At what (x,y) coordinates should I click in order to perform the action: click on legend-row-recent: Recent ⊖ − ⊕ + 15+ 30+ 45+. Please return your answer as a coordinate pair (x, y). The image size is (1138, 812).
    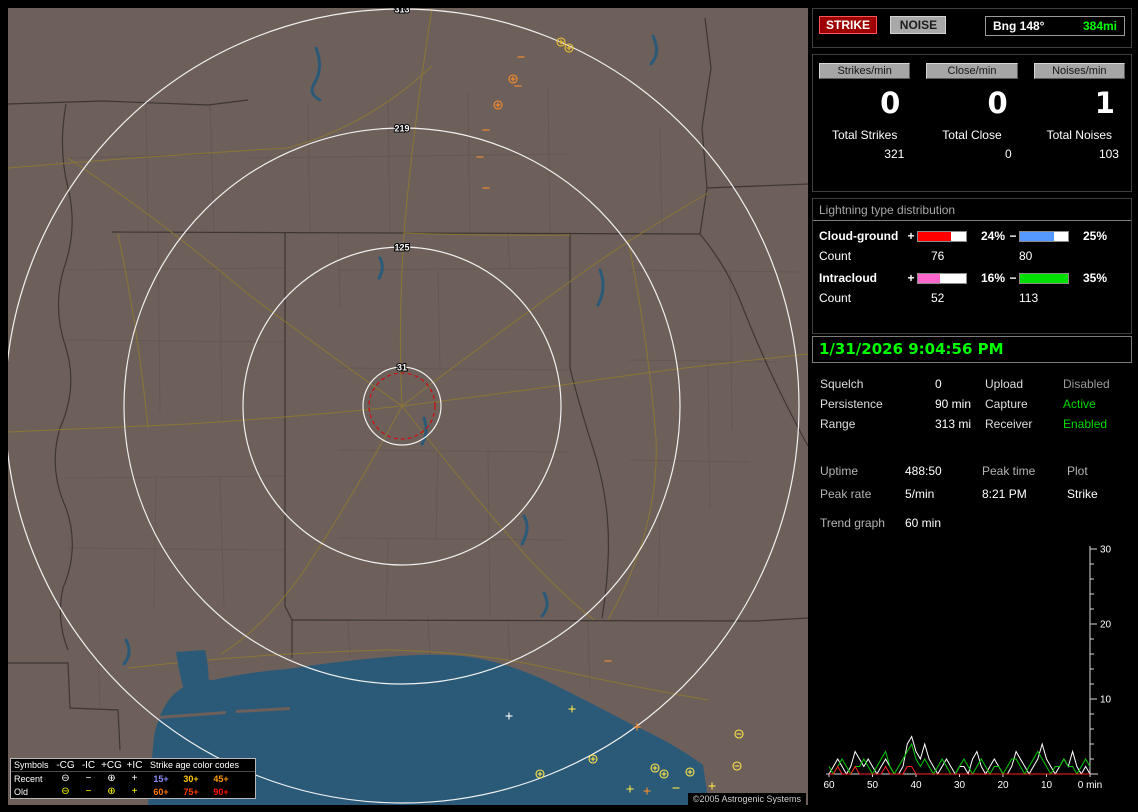
    Looking at the image, I should click on (133, 778).